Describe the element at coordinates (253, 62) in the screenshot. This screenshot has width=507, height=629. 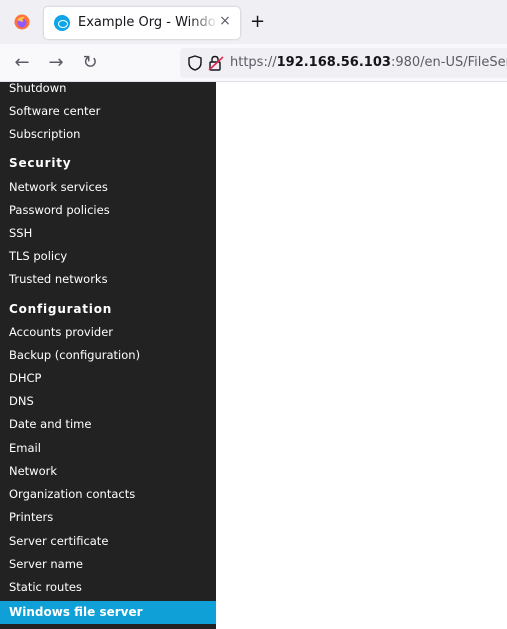
I see `url-prefix: https://` at that location.